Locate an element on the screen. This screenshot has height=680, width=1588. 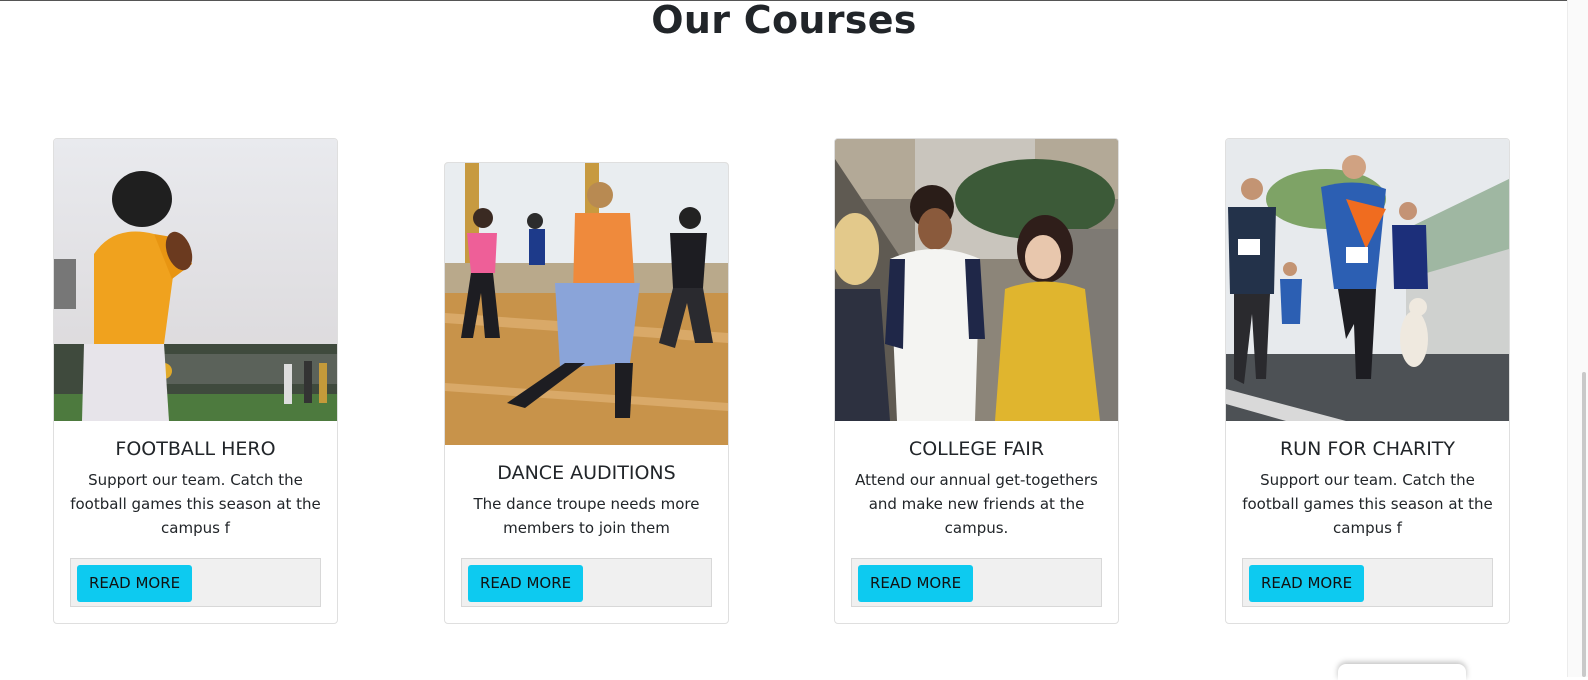
football-player-photo is located at coordinates (195, 280).